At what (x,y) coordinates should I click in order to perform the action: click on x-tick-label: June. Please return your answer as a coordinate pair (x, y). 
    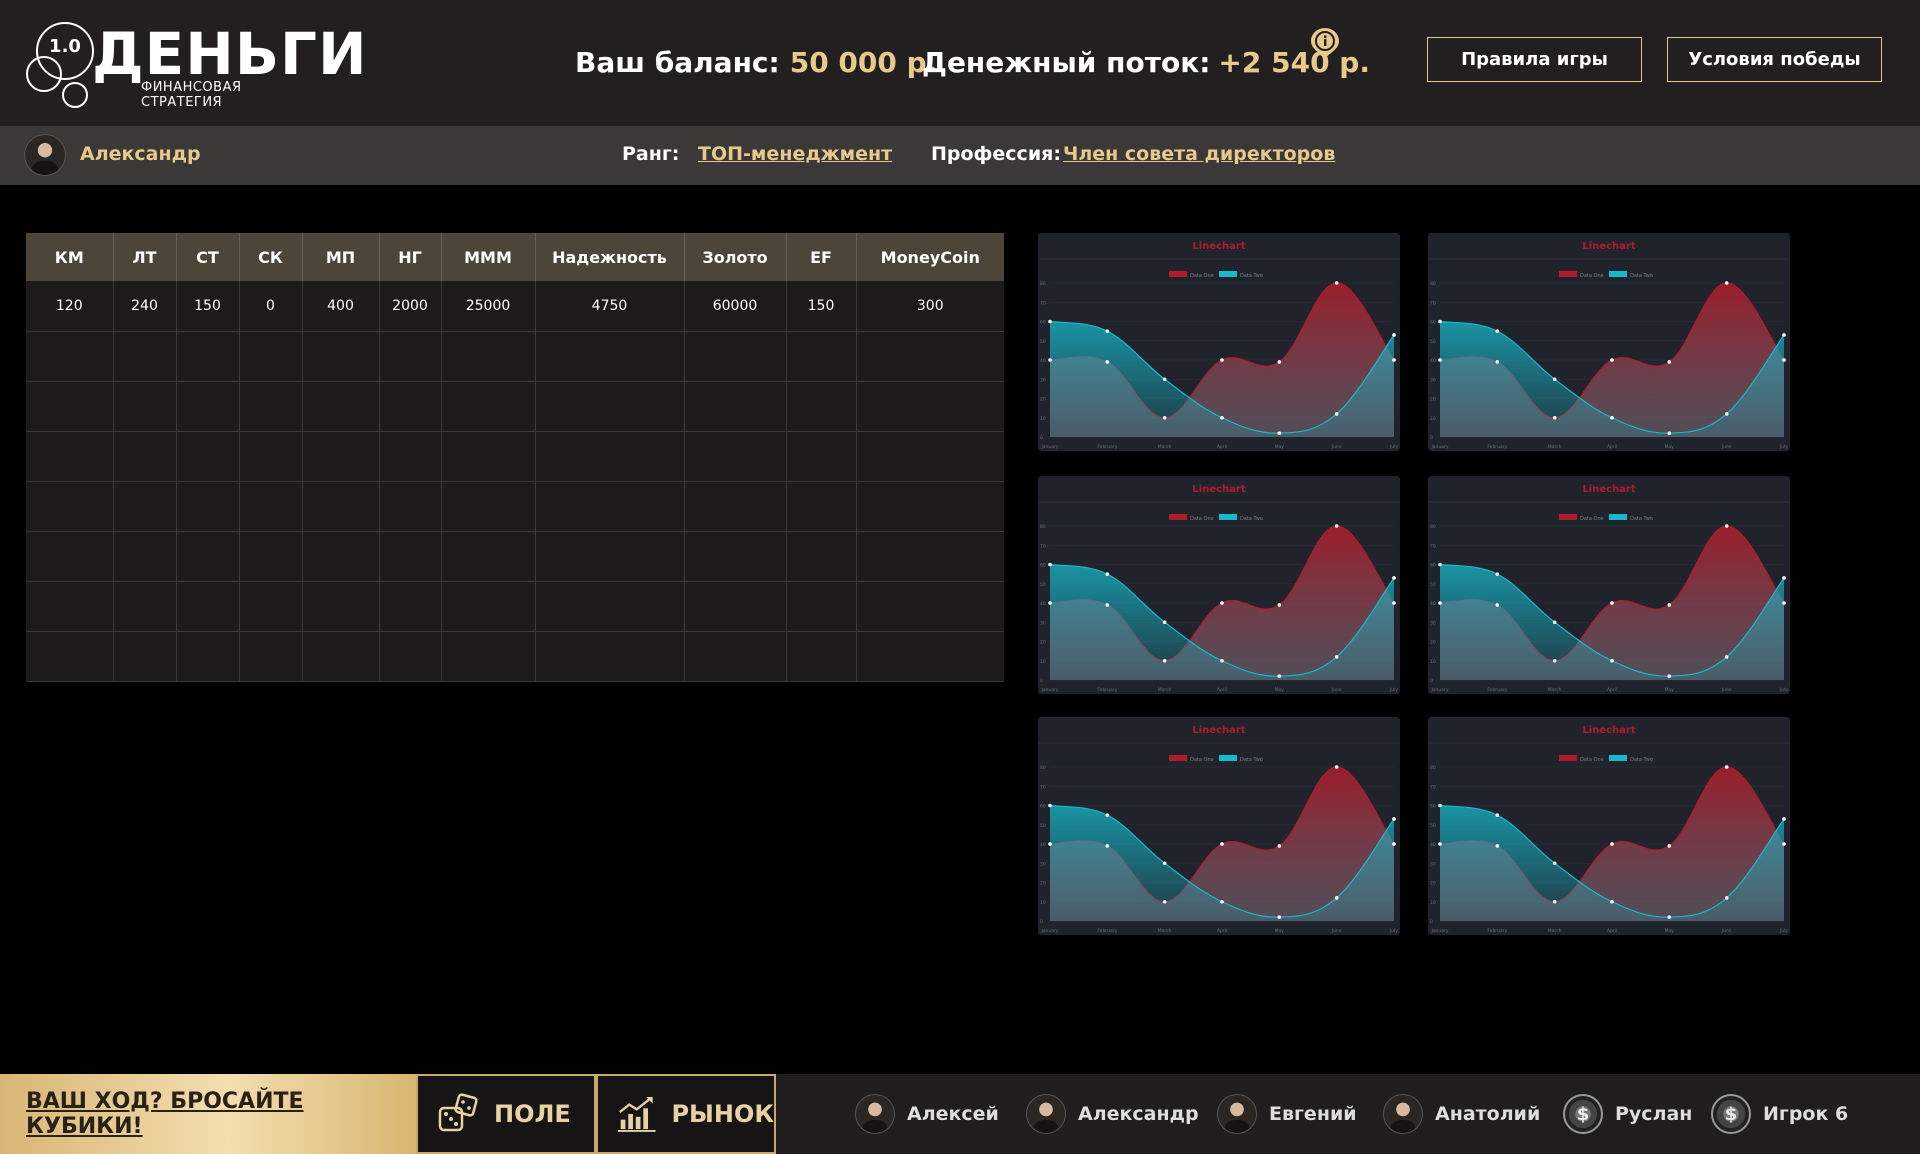
    Looking at the image, I should click on (1726, 447).